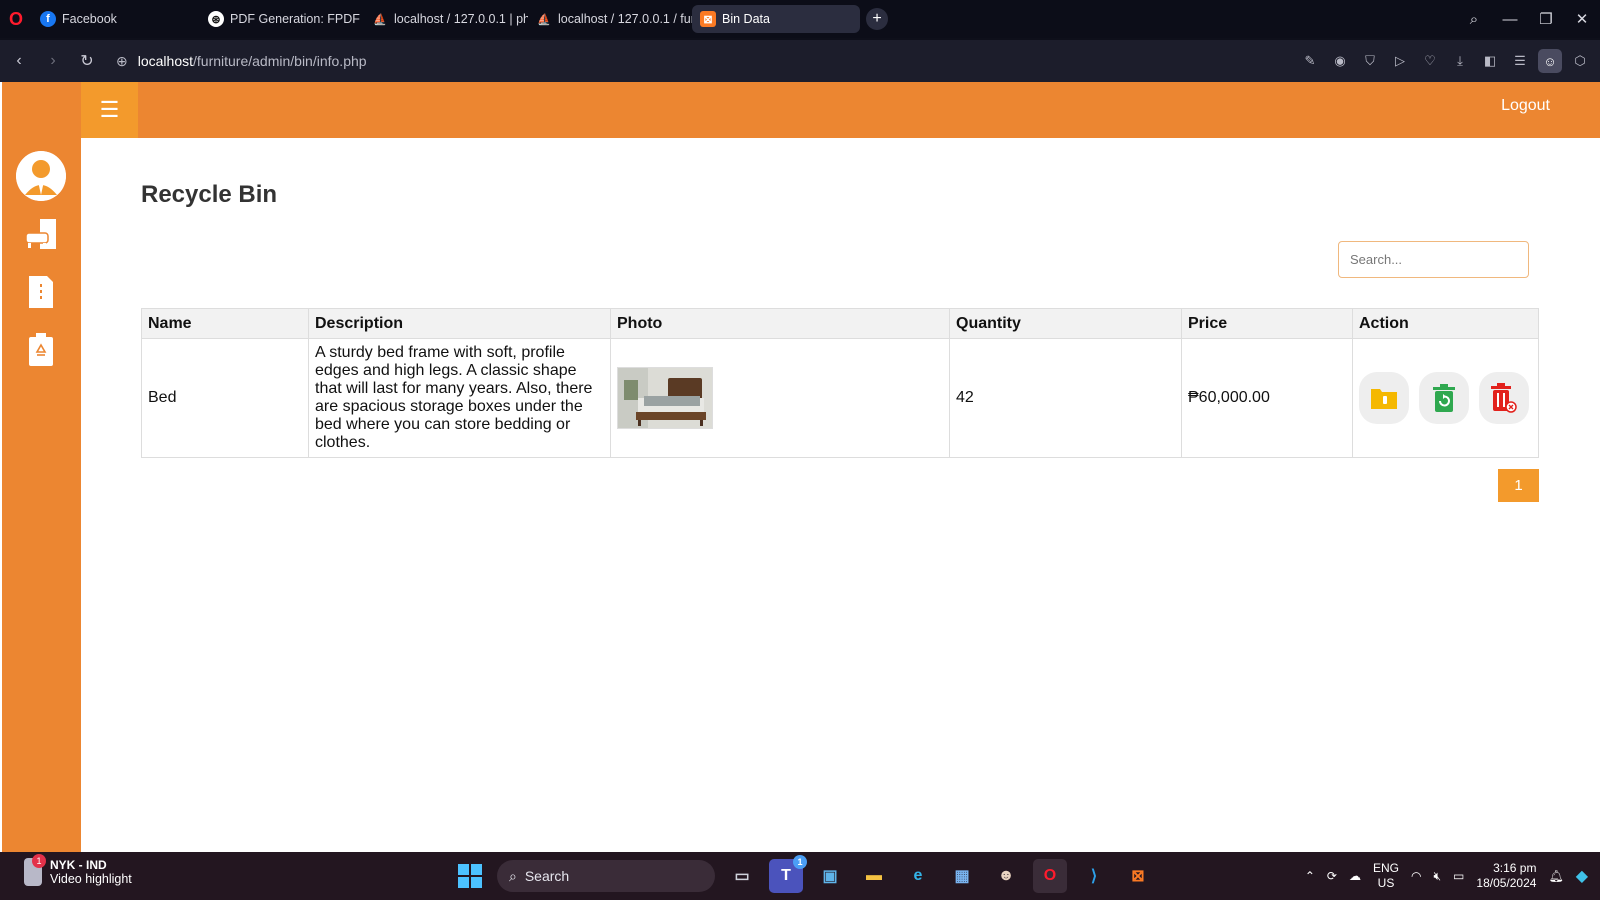 The height and width of the screenshot is (900, 1600). I want to click on taskbar-search: ⌕ Search, so click(606, 876).